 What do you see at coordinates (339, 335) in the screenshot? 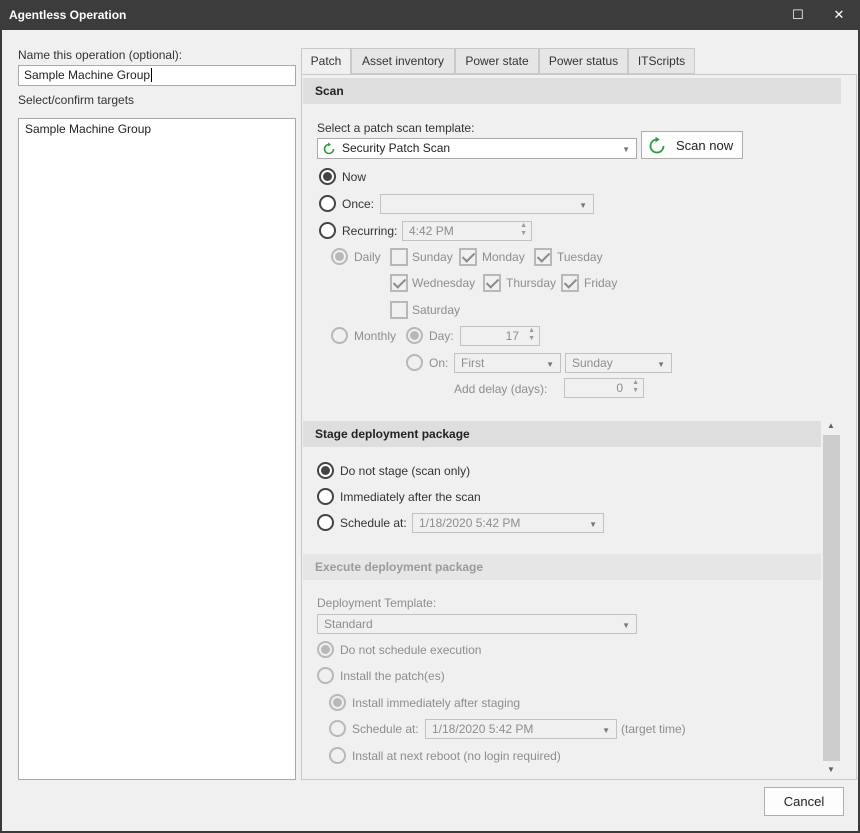
I see `radio-monthly` at bounding box center [339, 335].